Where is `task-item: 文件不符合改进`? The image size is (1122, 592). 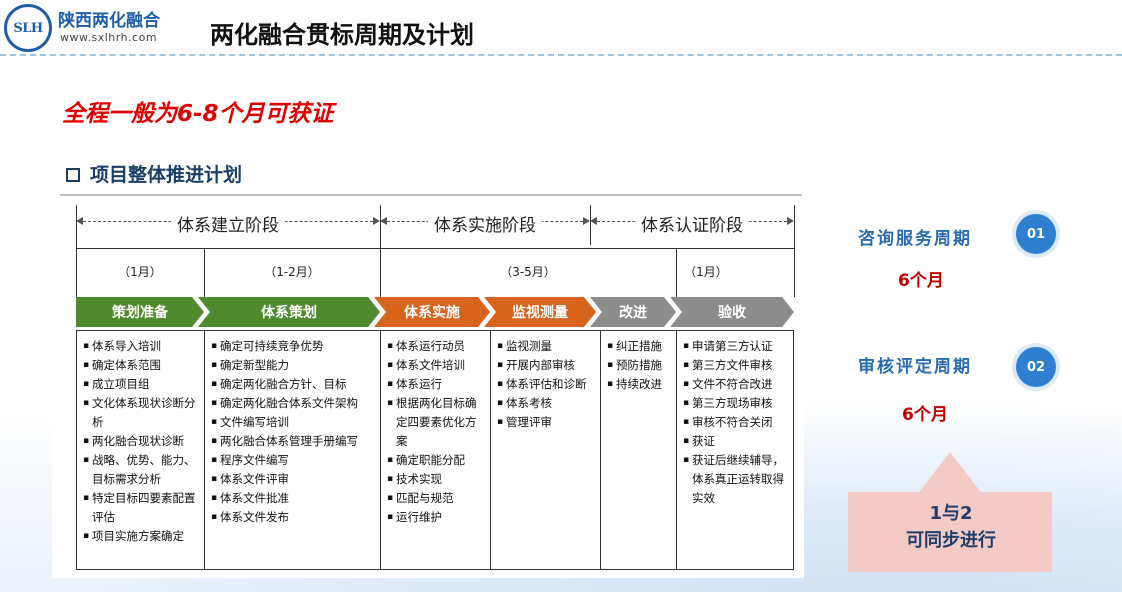
task-item: 文件不符合改进 is located at coordinates (737, 384).